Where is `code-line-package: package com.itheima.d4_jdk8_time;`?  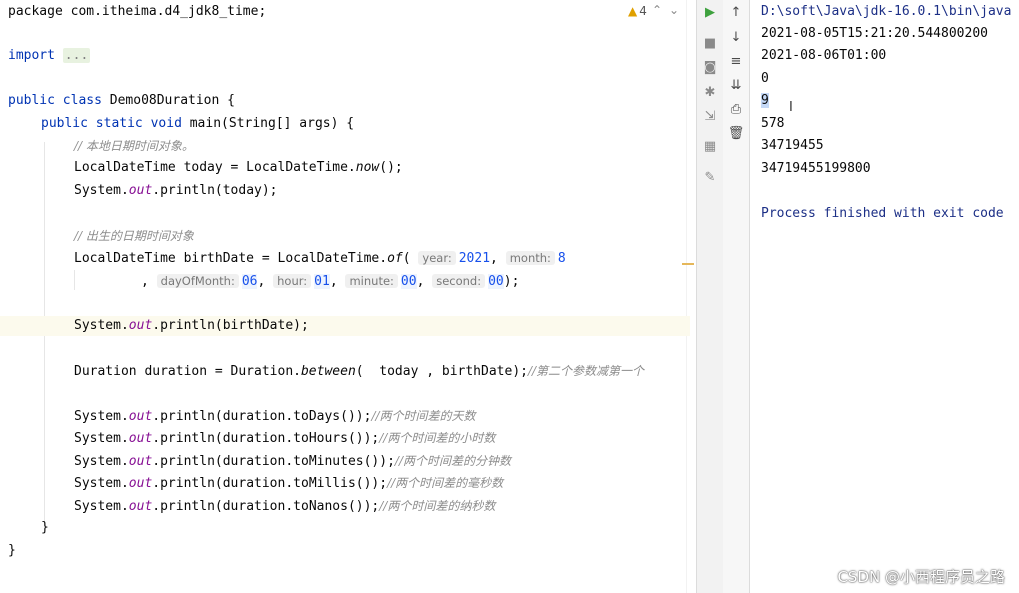 code-line-package: package com.itheima.d4_jdk8_time; is located at coordinates (137, 12).